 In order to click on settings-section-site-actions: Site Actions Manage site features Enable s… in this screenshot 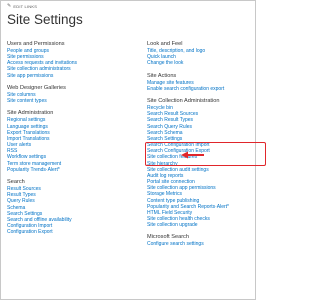, I will do `click(200, 82)`.